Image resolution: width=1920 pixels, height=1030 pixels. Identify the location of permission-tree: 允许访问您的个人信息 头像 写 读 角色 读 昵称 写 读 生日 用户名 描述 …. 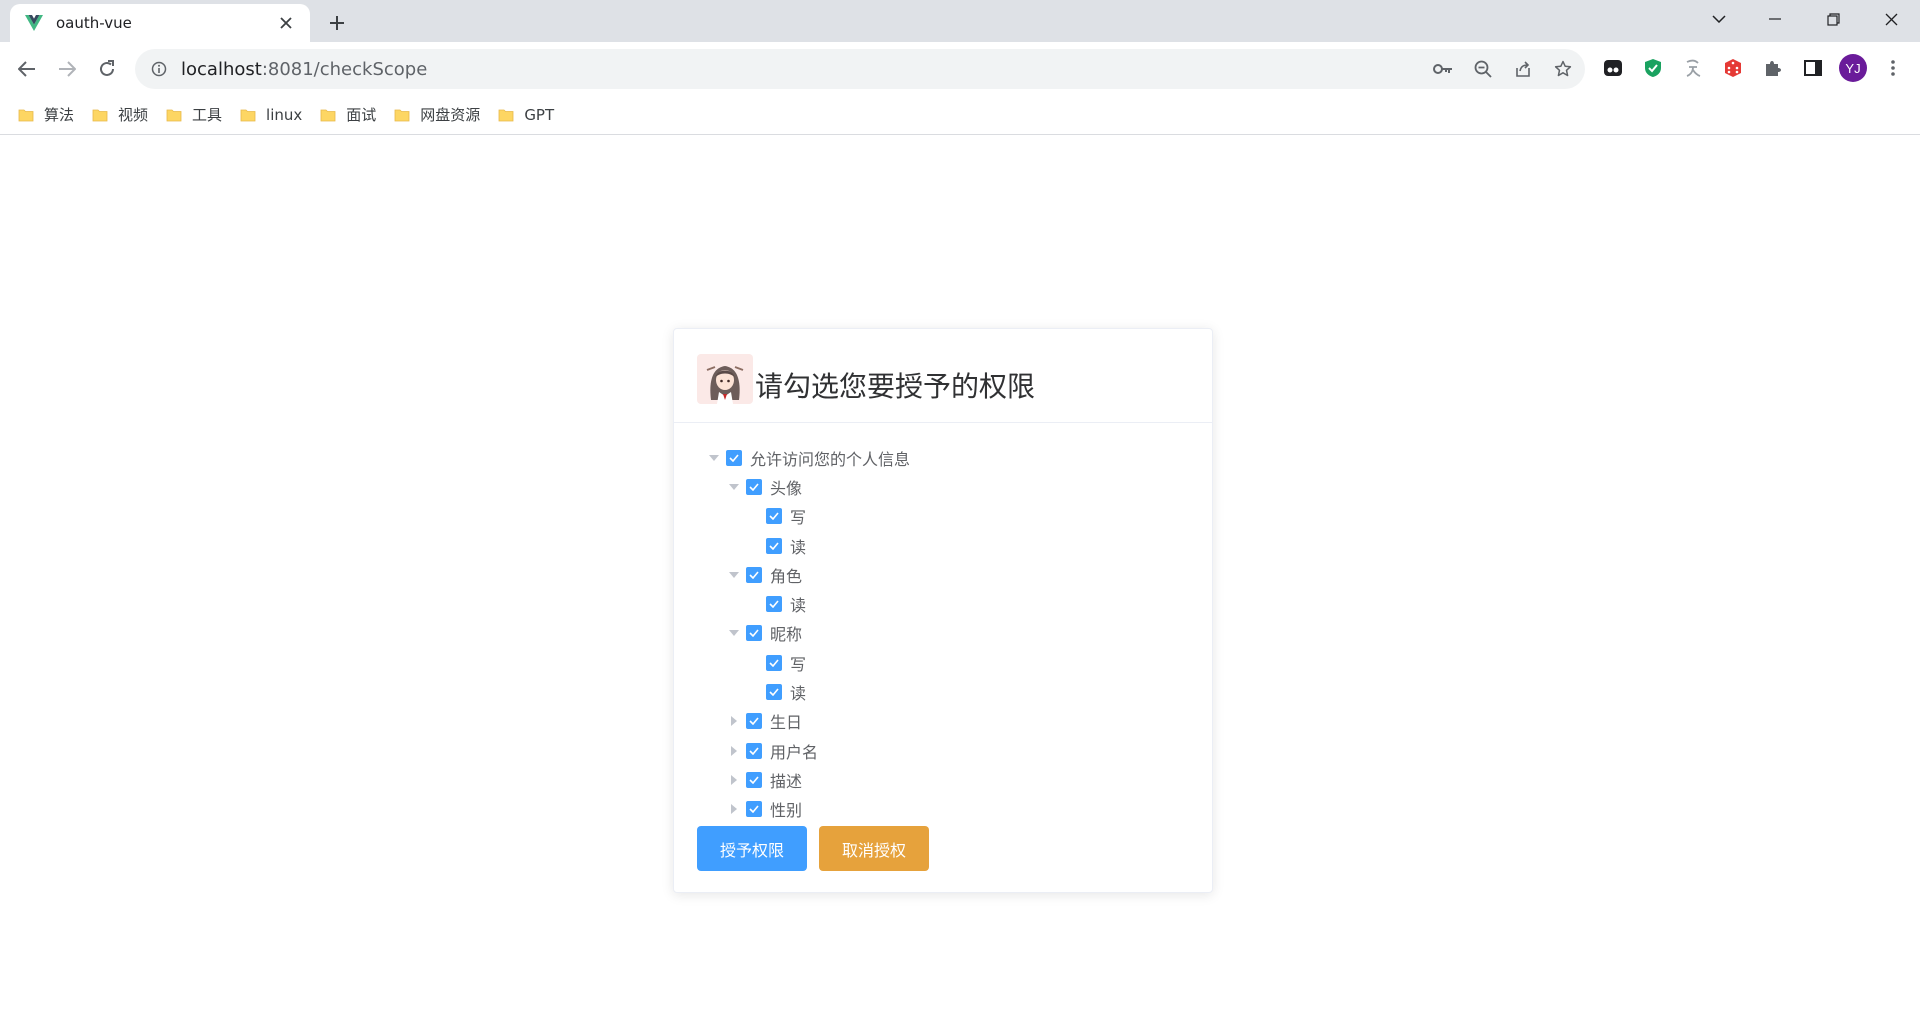
(807, 633).